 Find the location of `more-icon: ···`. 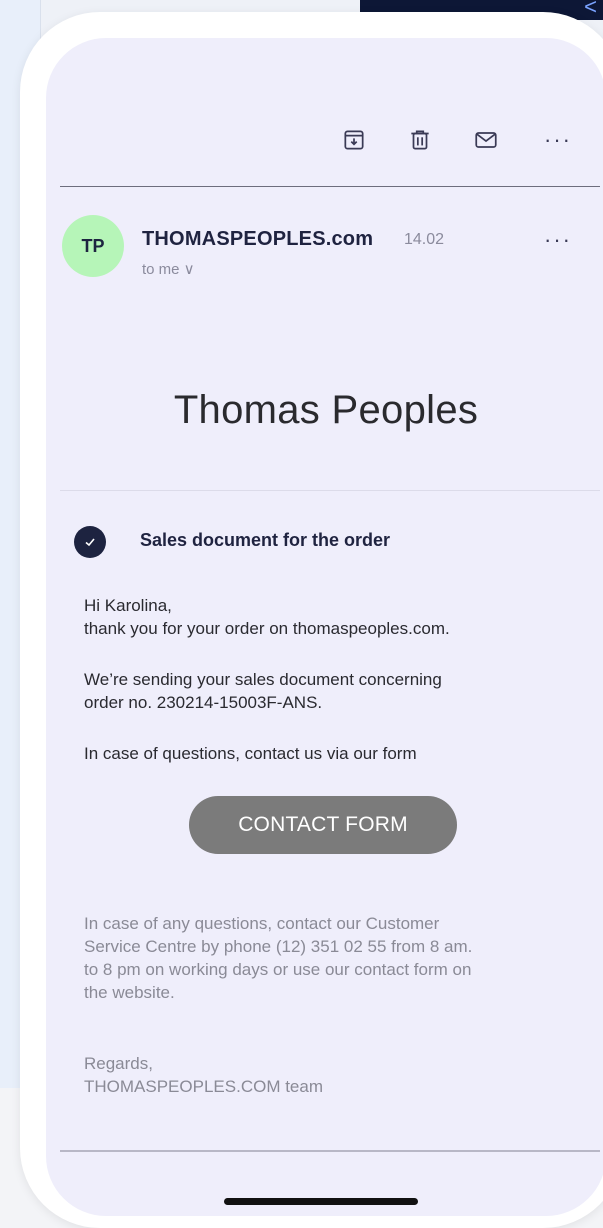

more-icon: ··· is located at coordinates (558, 140).